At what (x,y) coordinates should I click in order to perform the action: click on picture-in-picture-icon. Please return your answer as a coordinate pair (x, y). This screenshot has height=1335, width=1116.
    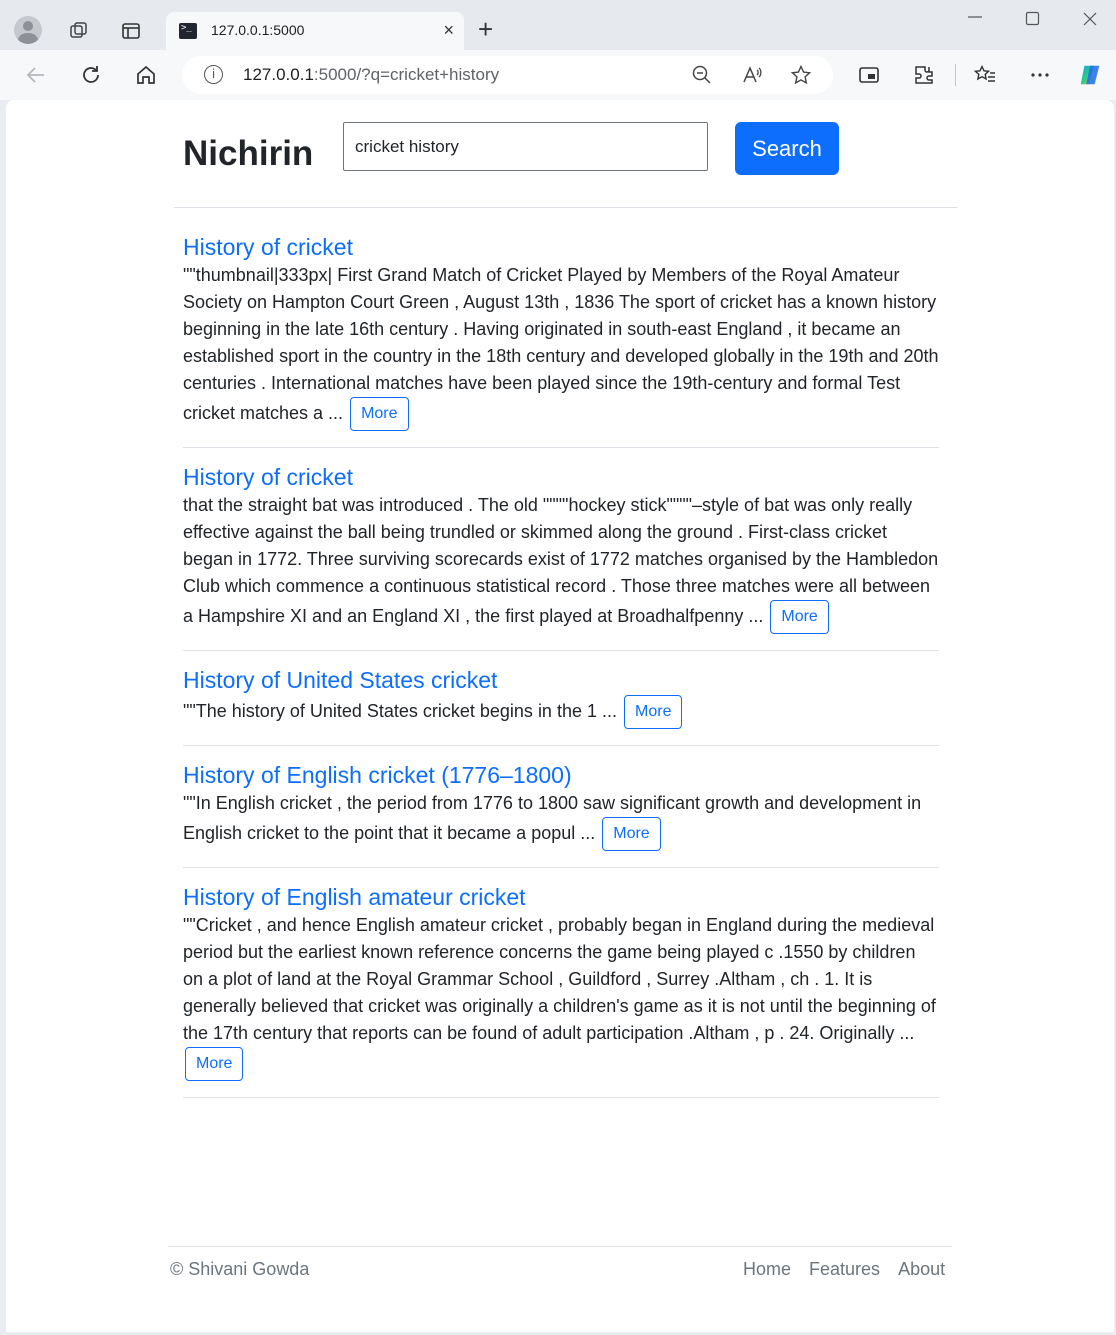
    Looking at the image, I should click on (869, 75).